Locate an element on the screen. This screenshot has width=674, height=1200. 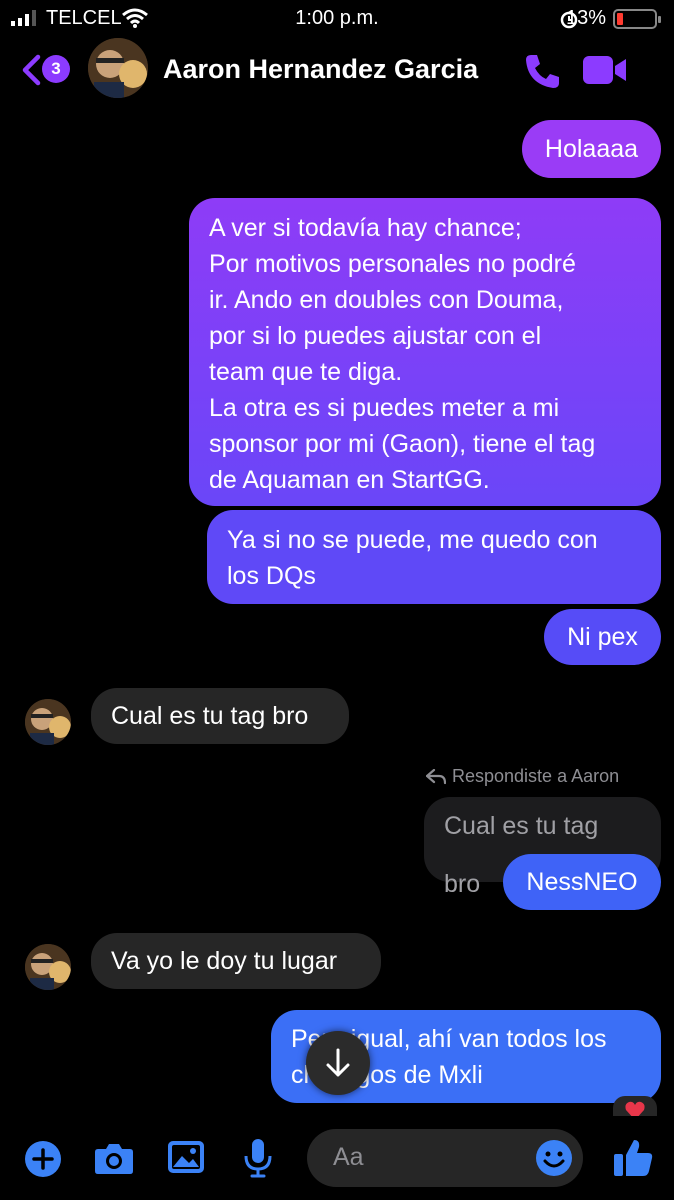
message-input: Aa is located at coordinates (445, 1158).